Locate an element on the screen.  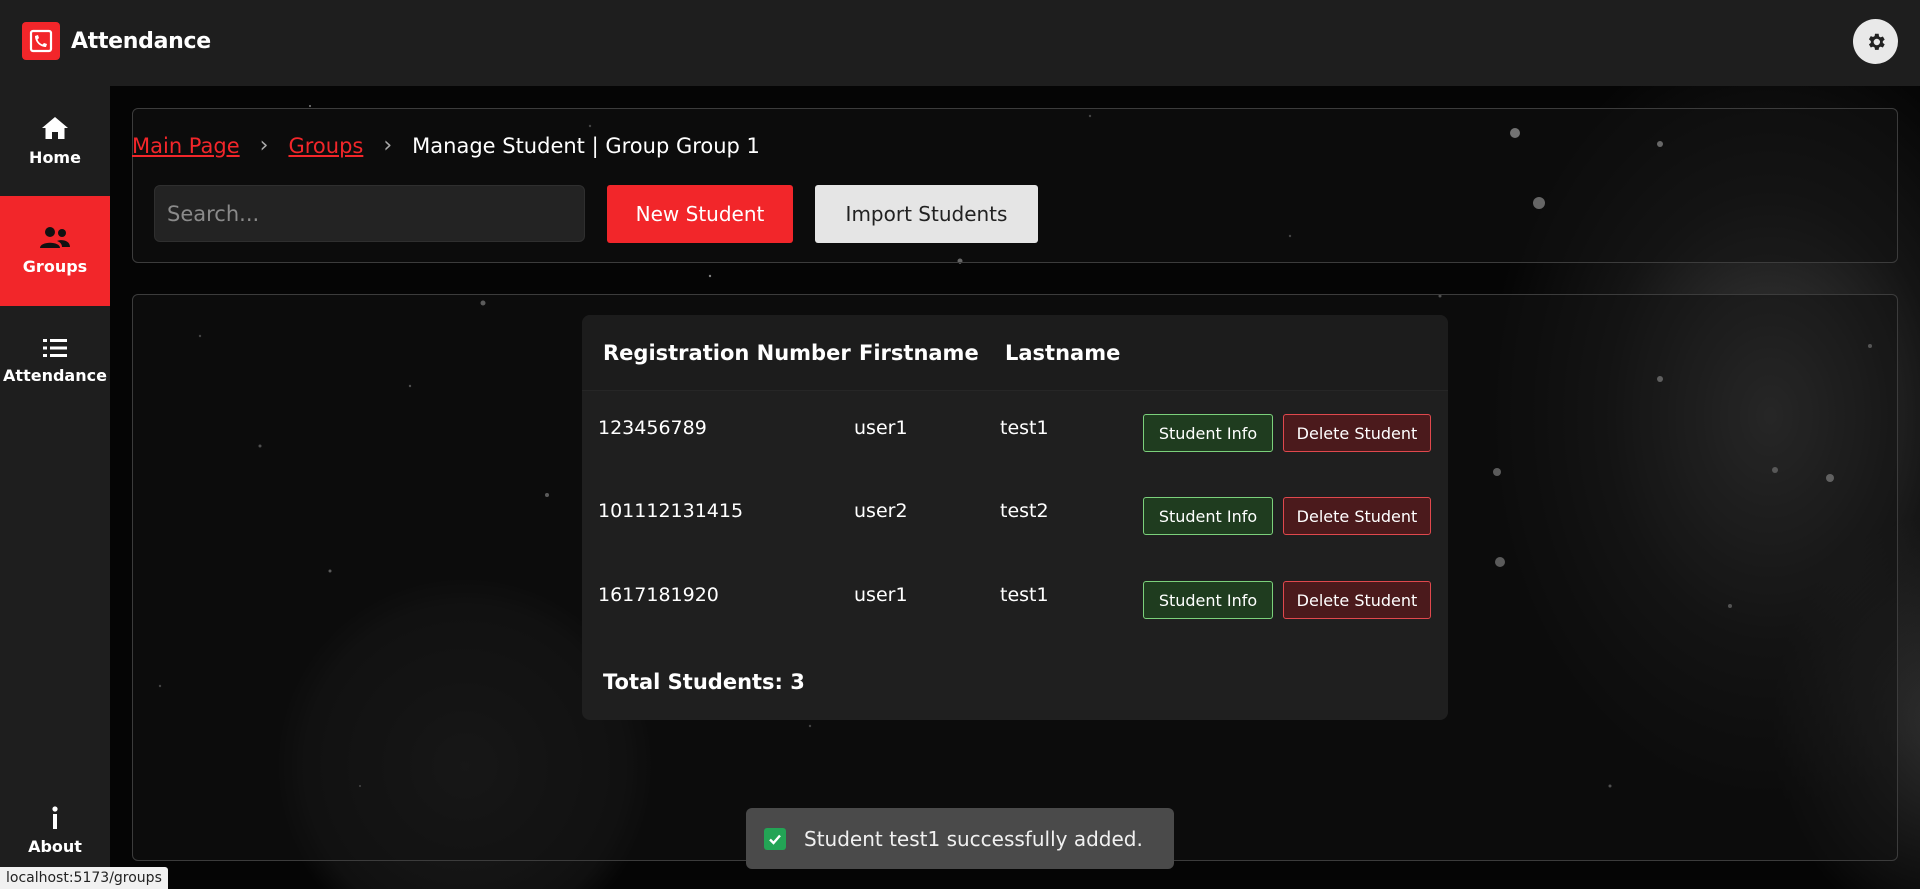
column-header-firstname: Firstname is located at coordinates (919, 353).